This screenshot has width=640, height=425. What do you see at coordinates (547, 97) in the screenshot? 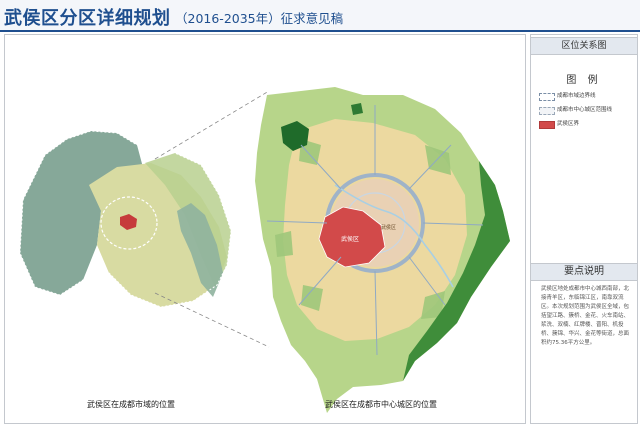
I see `dashed-boundary-icon` at bounding box center [547, 97].